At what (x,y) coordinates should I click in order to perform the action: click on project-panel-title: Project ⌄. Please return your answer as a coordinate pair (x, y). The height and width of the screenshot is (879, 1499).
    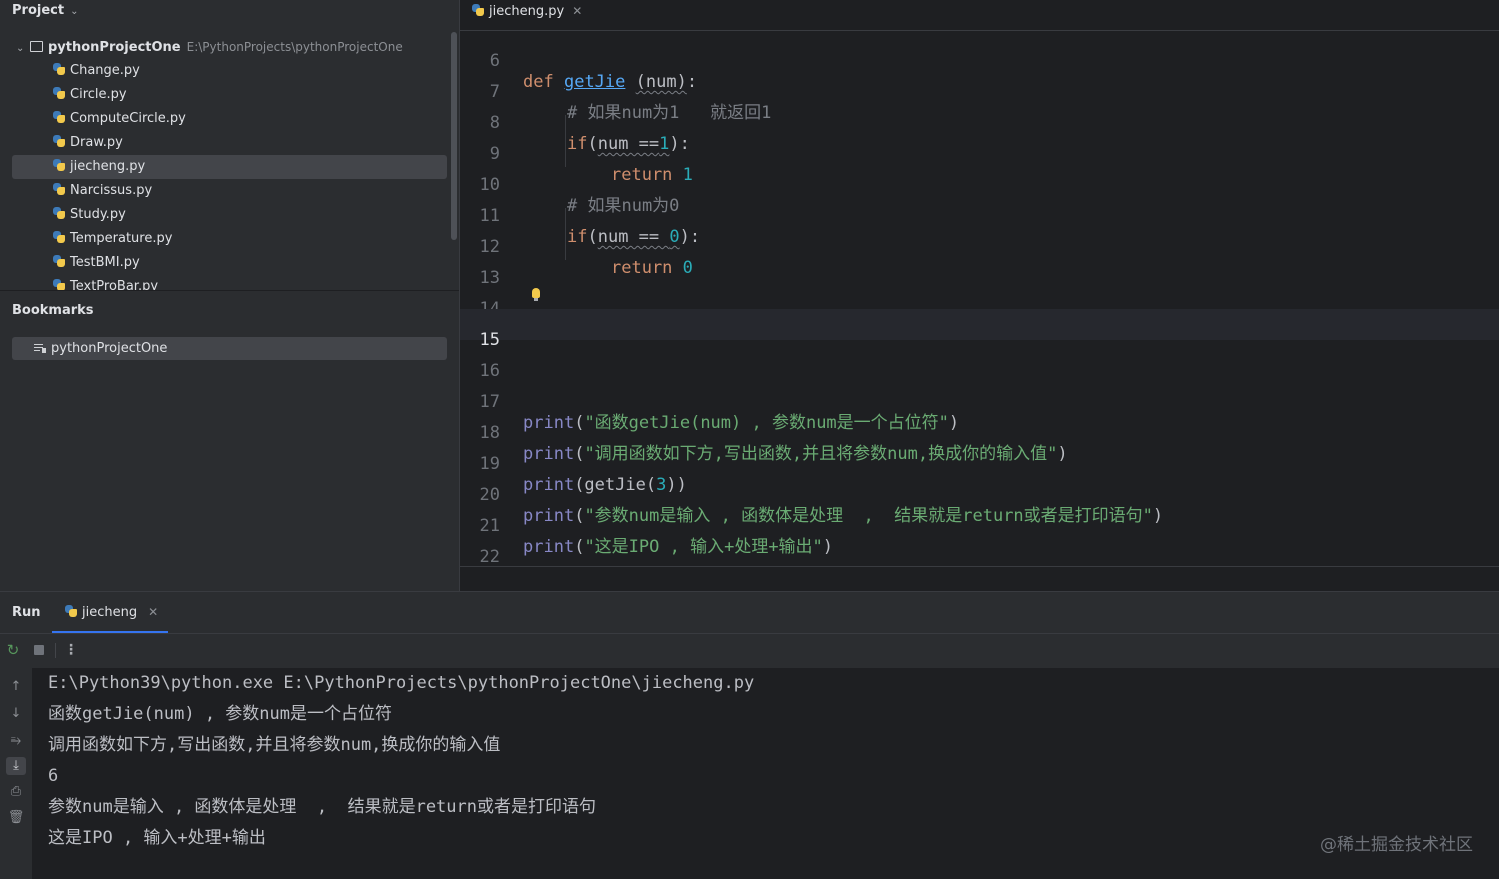
    Looking at the image, I should click on (45, 10).